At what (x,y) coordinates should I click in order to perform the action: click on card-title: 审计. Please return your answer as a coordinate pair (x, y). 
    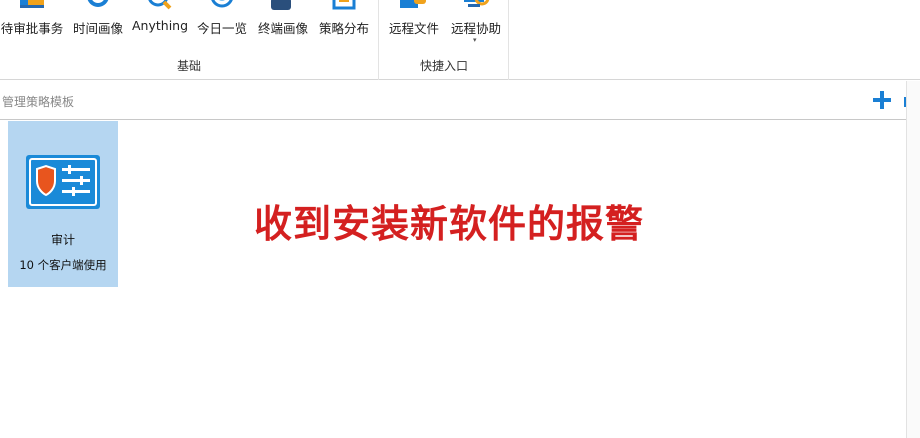
    Looking at the image, I should click on (62, 240).